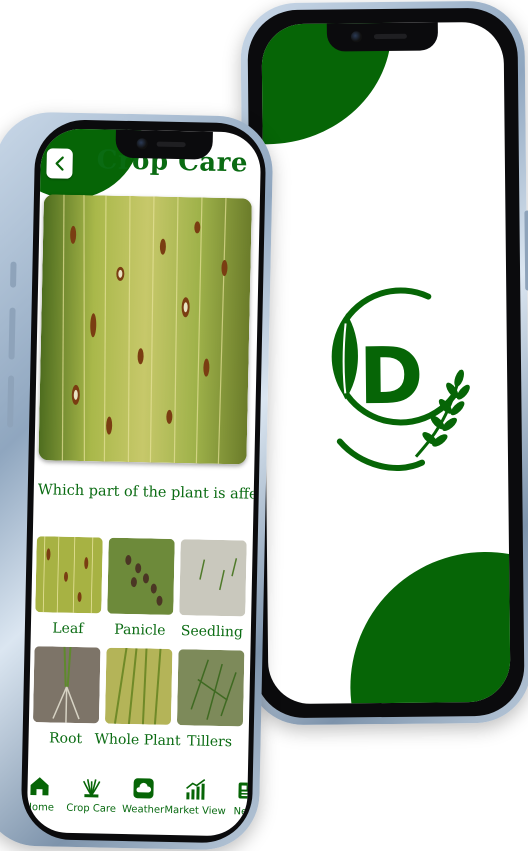 This screenshot has height=851, width=528. What do you see at coordinates (195, 811) in the screenshot?
I see `nav-label: Market View` at bounding box center [195, 811].